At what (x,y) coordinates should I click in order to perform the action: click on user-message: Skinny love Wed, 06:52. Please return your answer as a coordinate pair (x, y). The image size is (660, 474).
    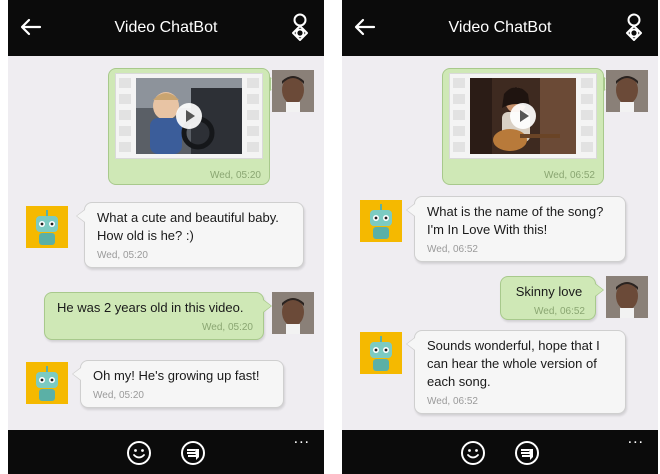
    Looking at the image, I should click on (552, 298).